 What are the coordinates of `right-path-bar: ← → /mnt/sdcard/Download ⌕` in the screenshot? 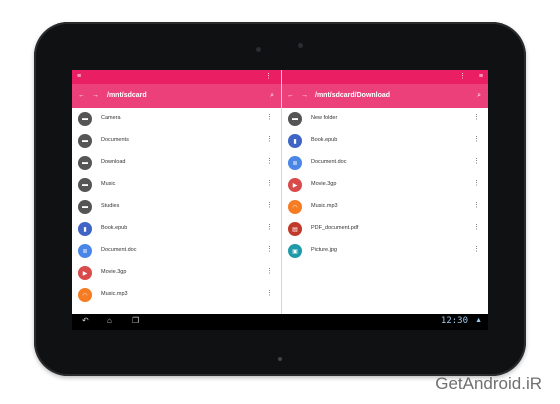 It's located at (385, 96).